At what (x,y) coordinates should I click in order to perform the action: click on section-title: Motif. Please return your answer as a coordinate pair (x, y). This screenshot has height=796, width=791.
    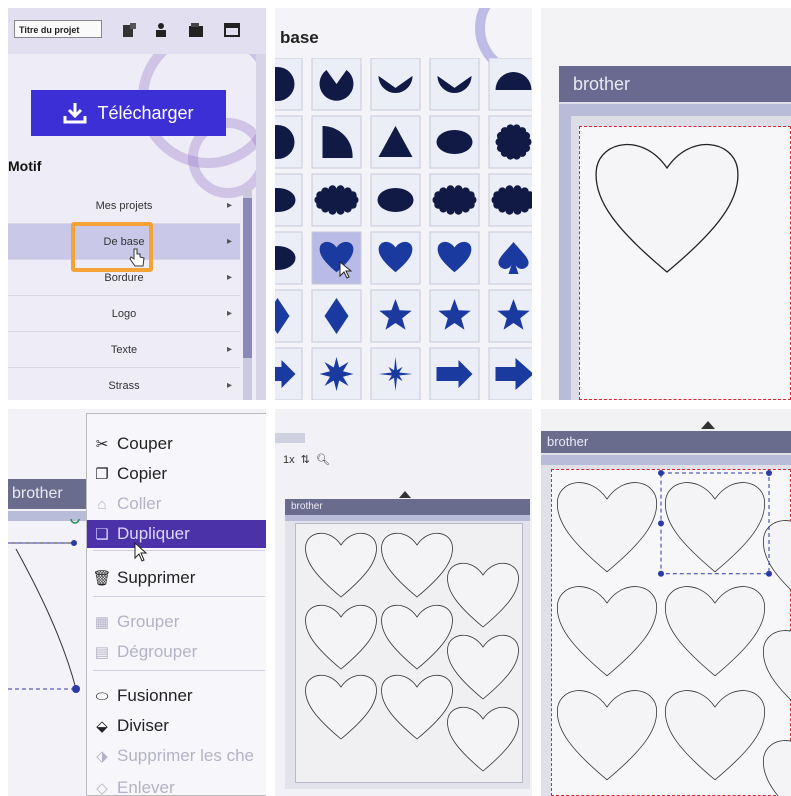
    Looking at the image, I should click on (25, 166).